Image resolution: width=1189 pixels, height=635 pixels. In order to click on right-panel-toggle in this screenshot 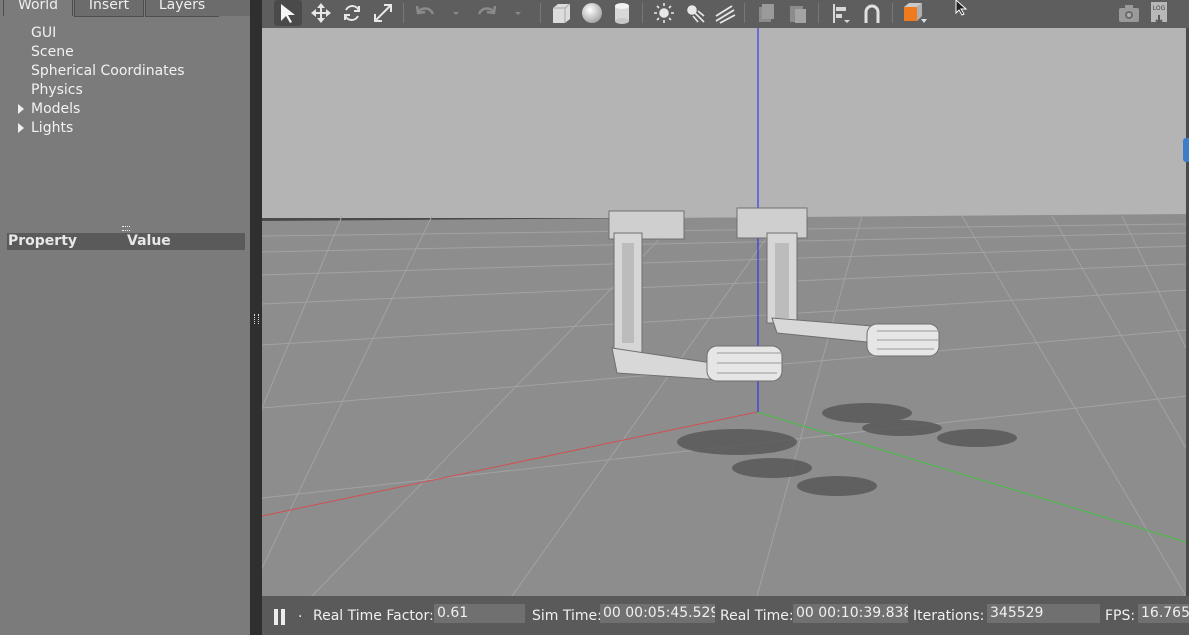, I will do `click(1186, 150)`.